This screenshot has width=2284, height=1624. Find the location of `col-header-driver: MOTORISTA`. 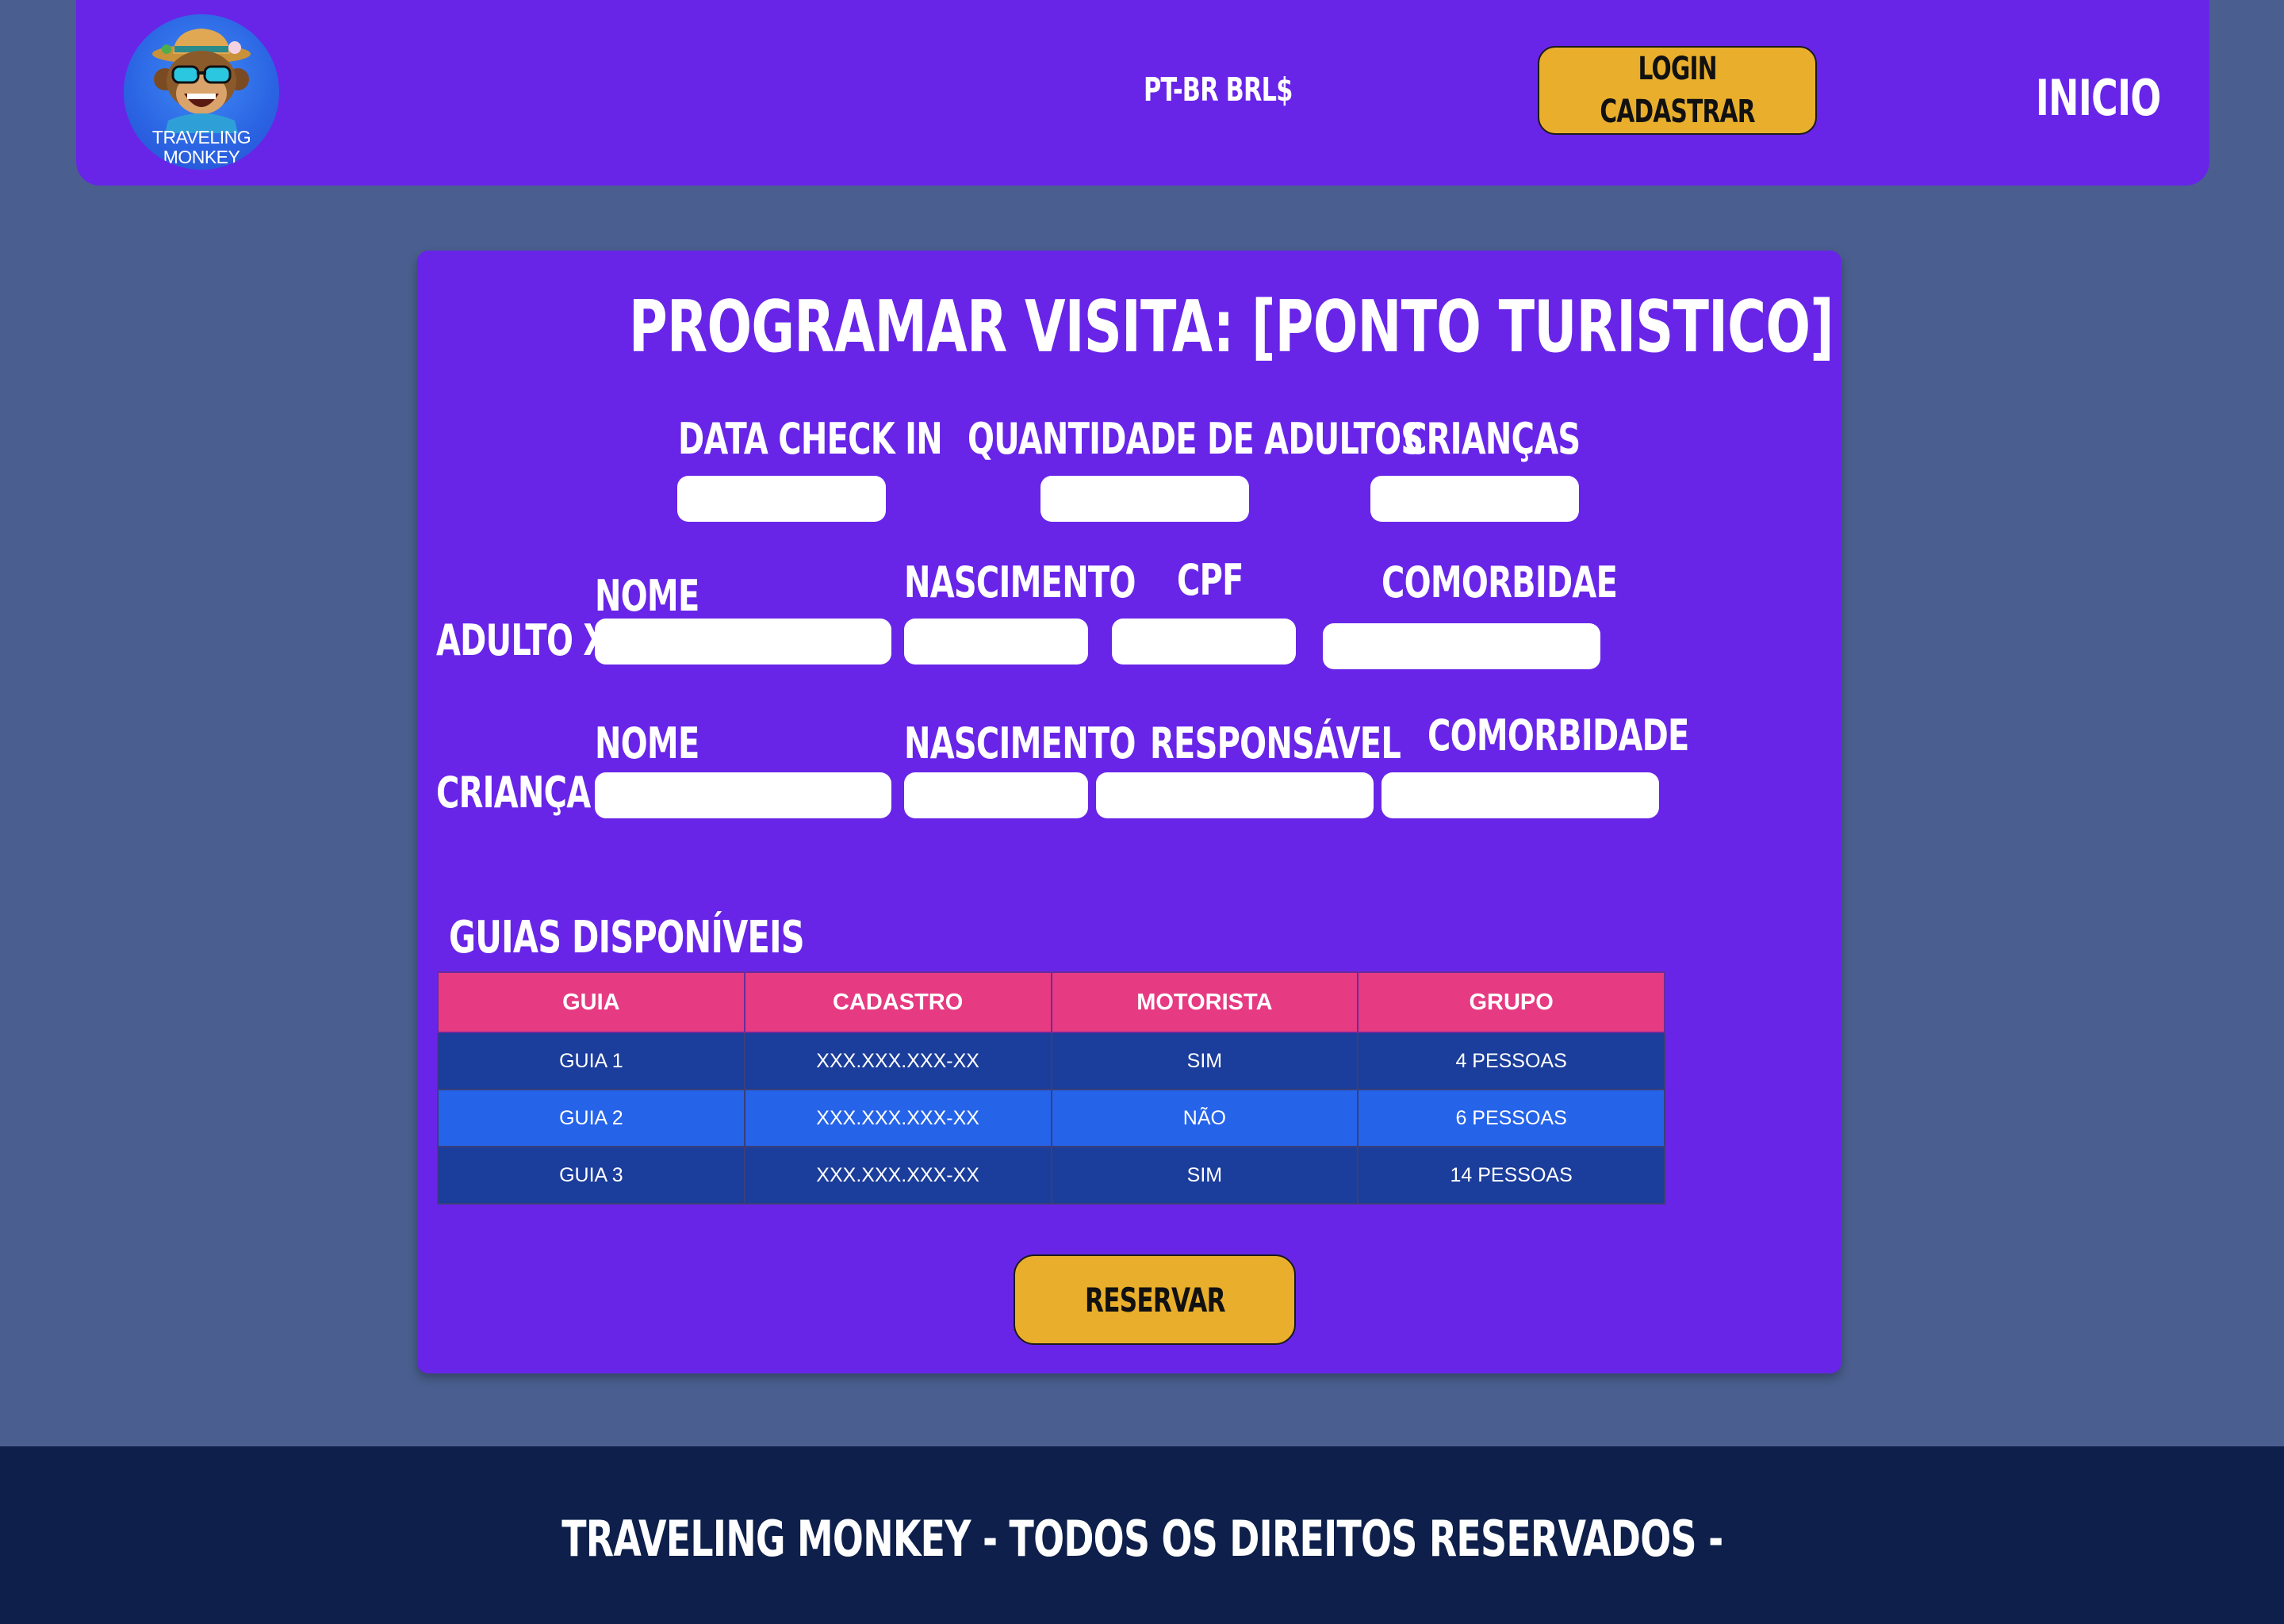

col-header-driver: MOTORISTA is located at coordinates (1204, 1002).